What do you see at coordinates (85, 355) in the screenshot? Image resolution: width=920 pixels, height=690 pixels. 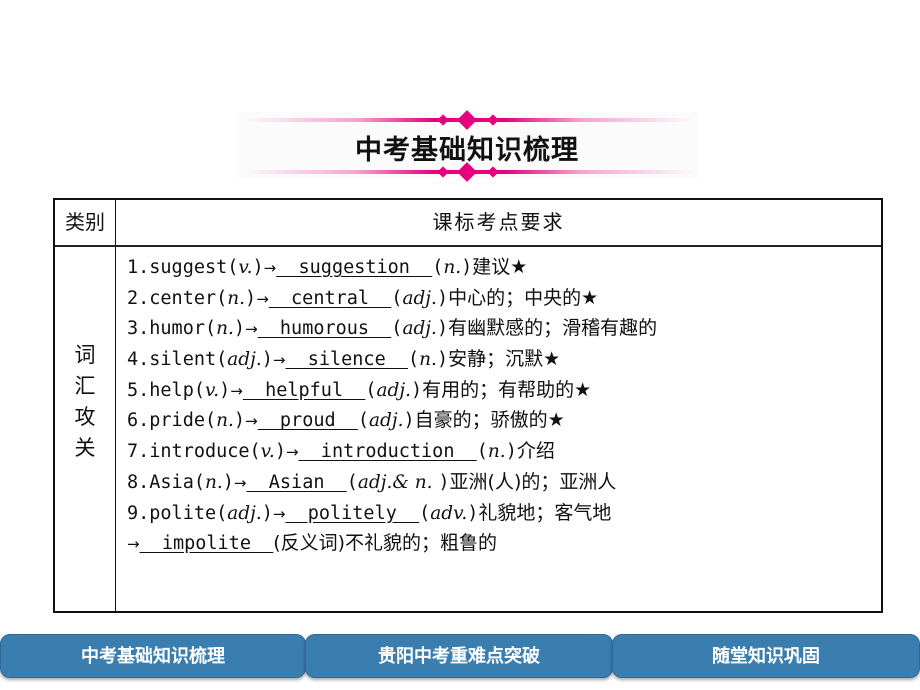 I see `category-char: 词` at bounding box center [85, 355].